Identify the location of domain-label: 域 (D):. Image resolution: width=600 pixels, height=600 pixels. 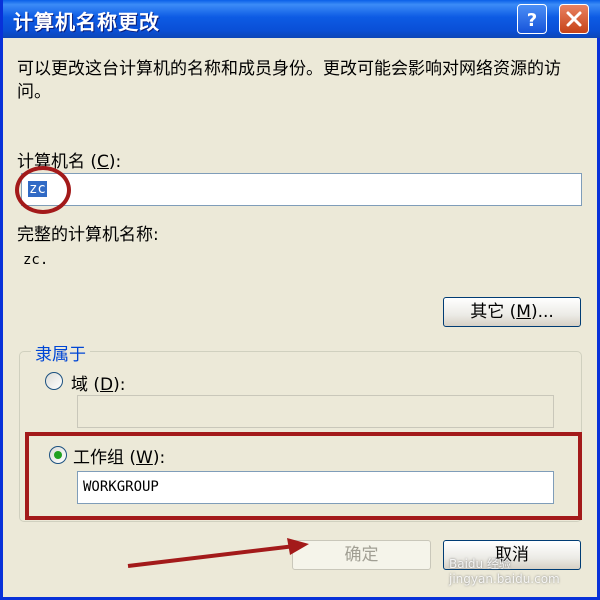
(98, 385).